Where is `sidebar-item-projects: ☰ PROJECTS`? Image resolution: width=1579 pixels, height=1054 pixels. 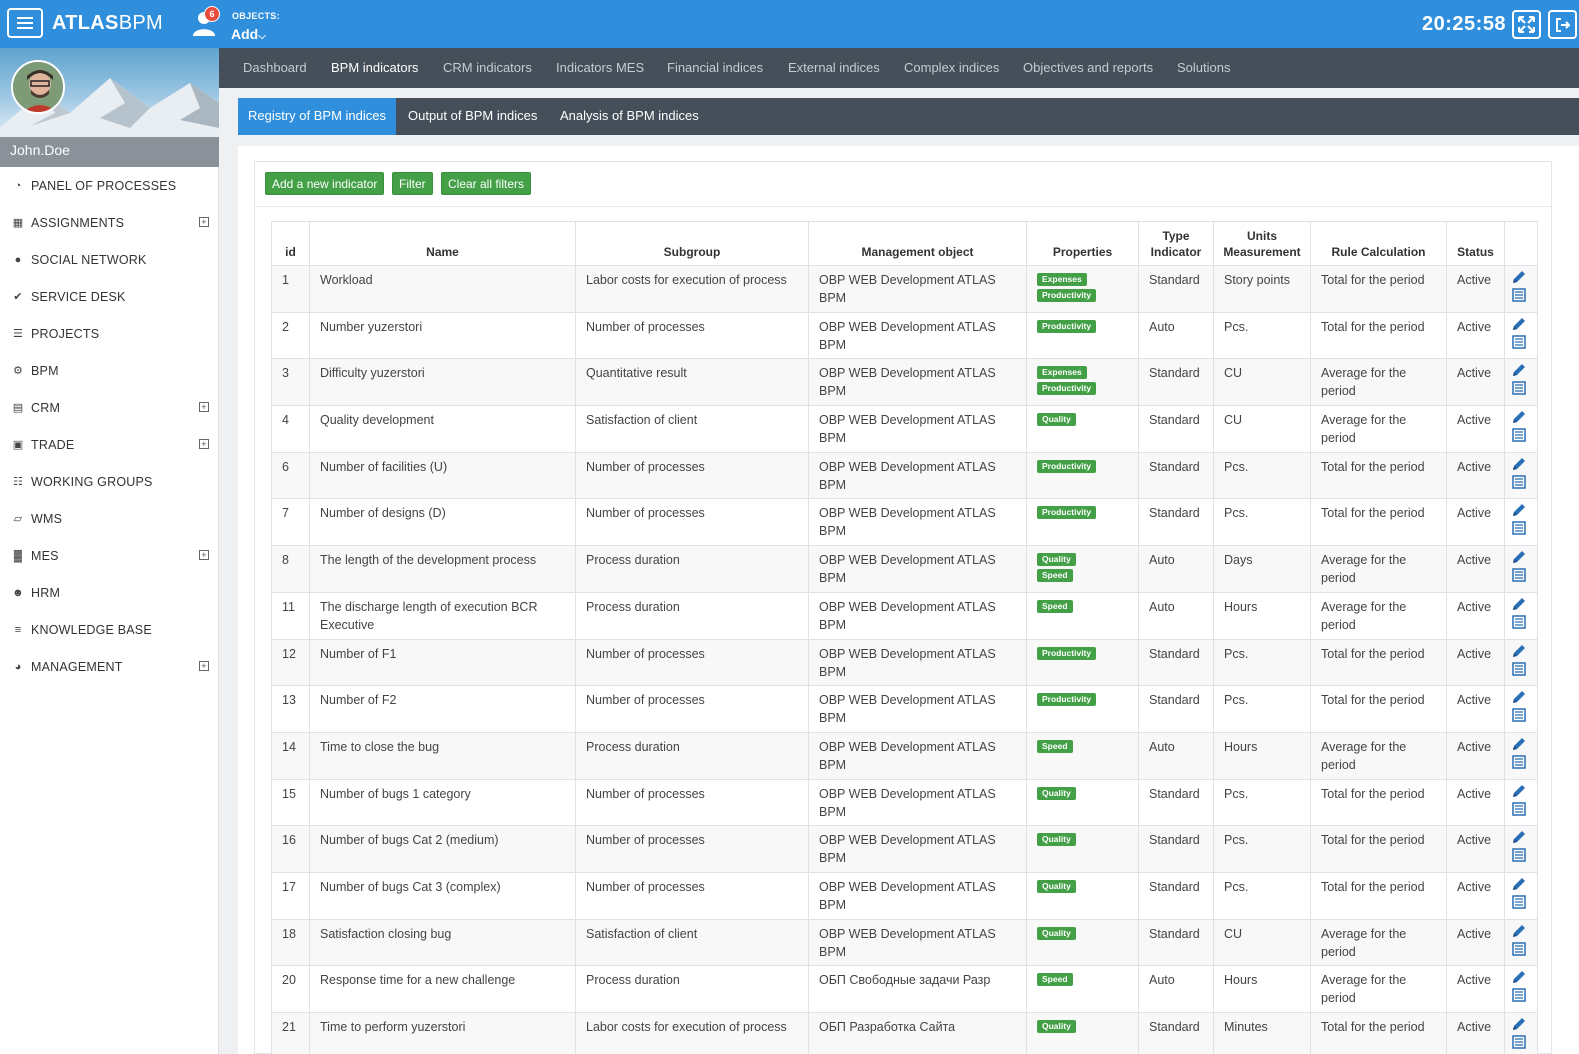
sidebar-item-projects: ☰ PROJECTS is located at coordinates (109, 333).